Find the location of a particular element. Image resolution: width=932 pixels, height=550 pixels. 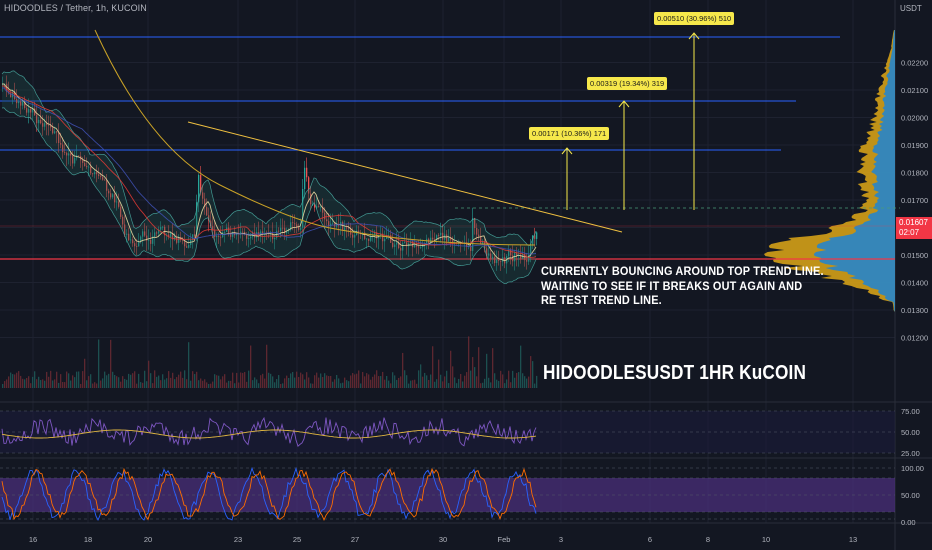

target-label-1: 0.00171 (10.36%) 171 is located at coordinates (569, 133).